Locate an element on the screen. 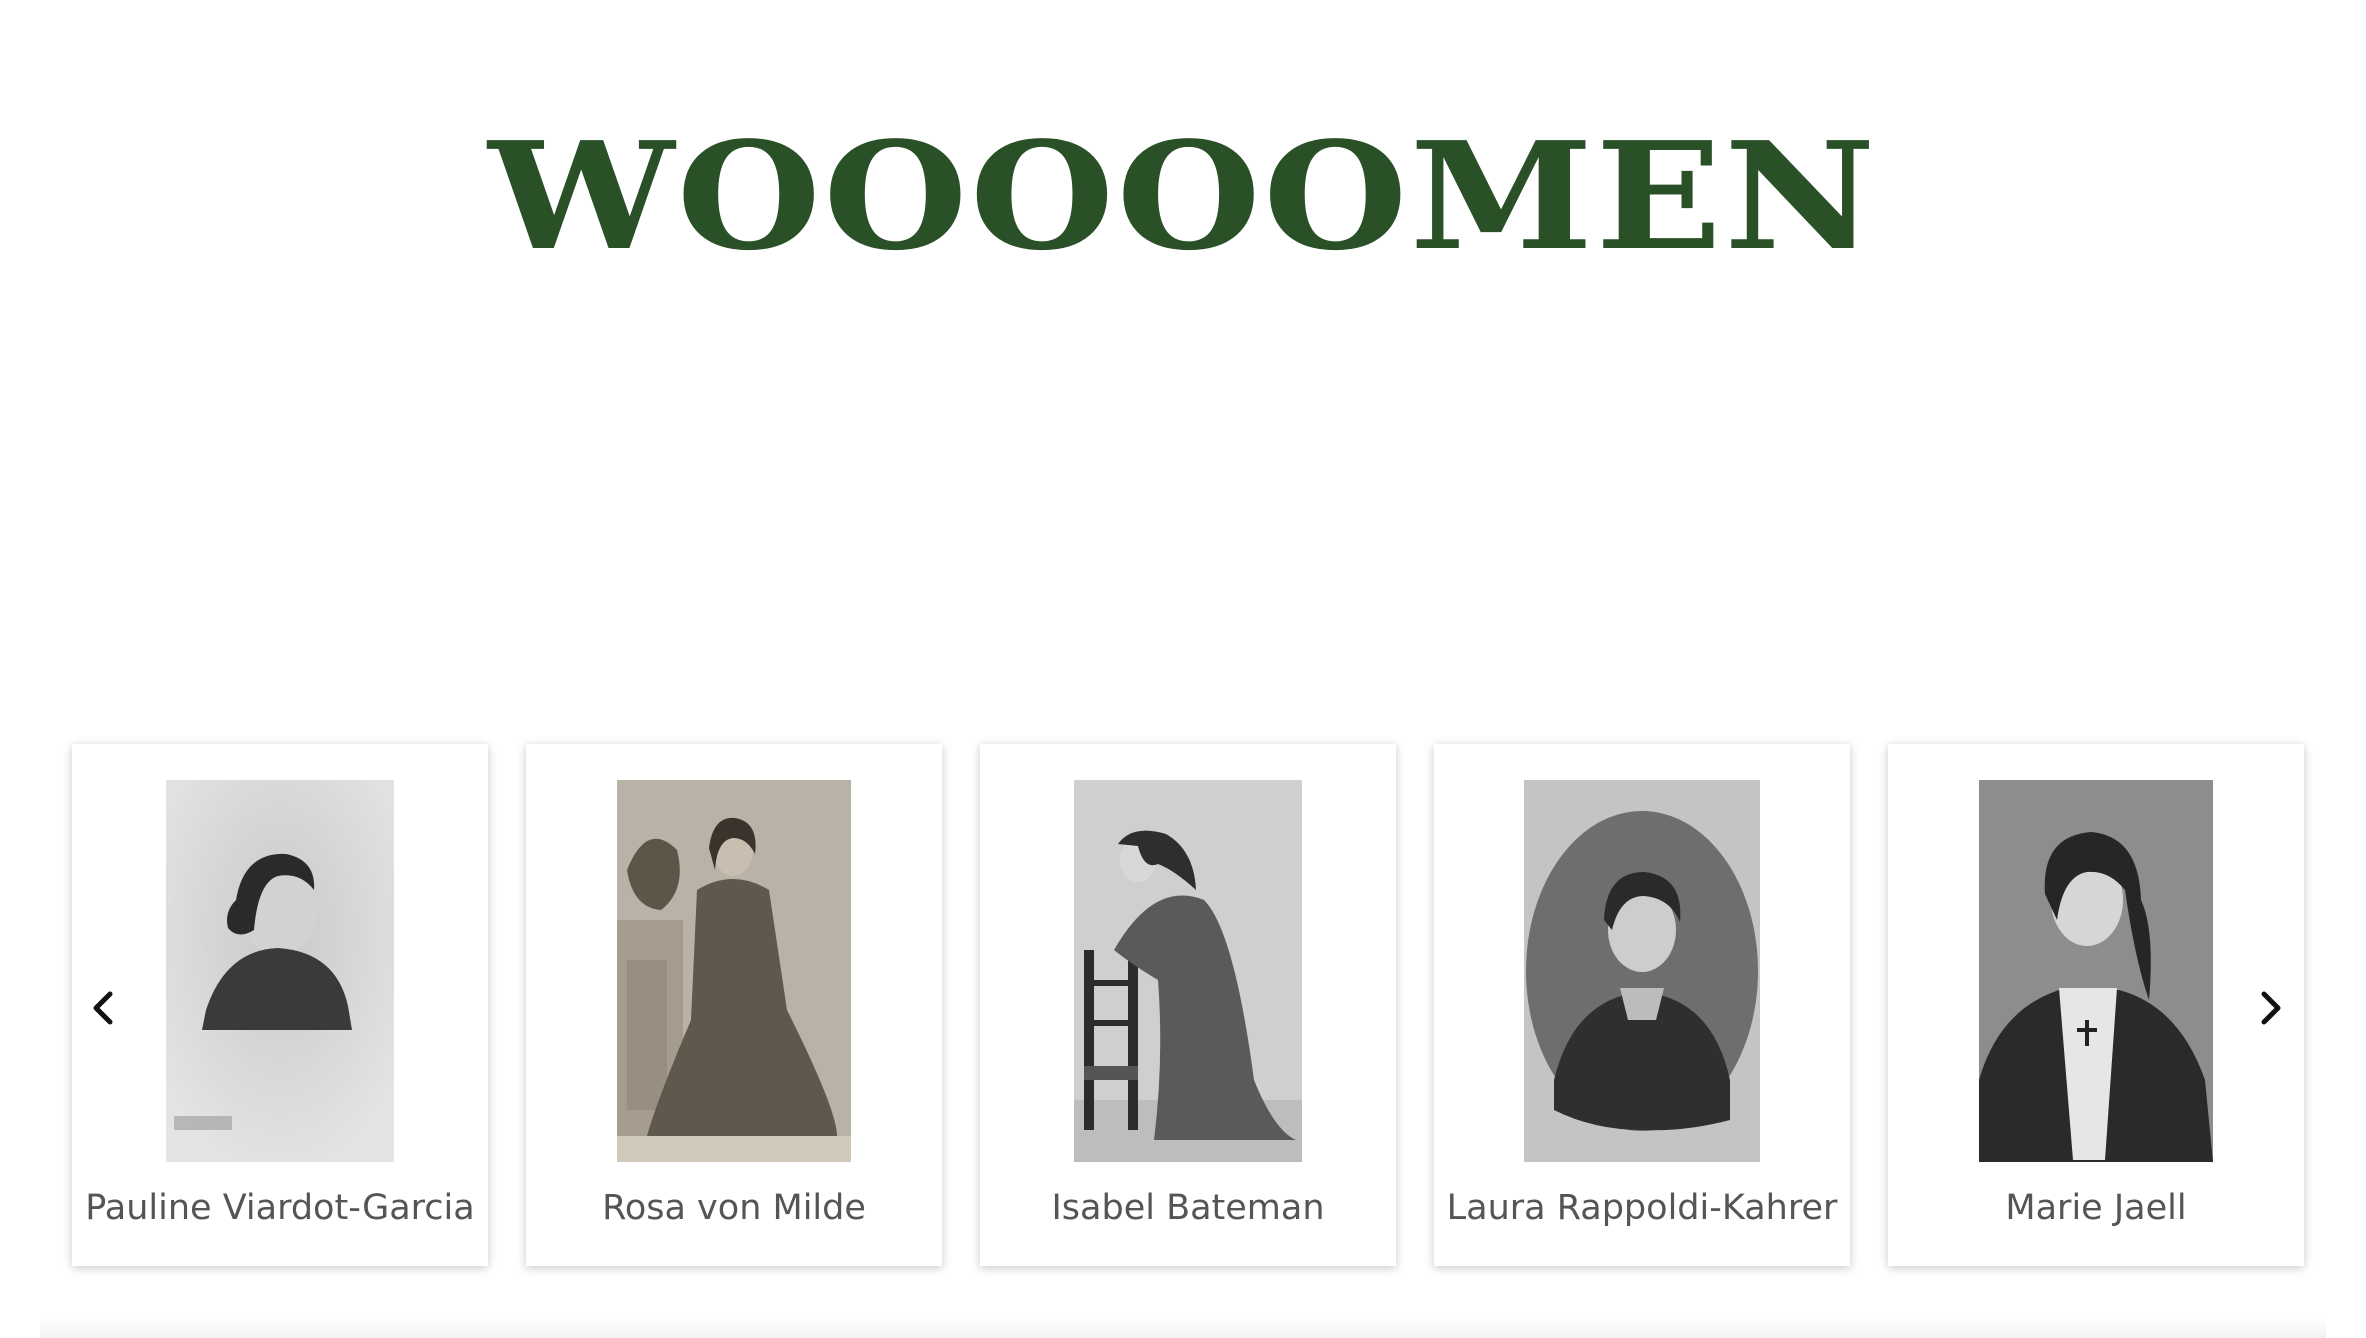 The width and height of the screenshot is (2366, 1338). portrait-caption: Isabel Bateman is located at coordinates (1188, 1208).